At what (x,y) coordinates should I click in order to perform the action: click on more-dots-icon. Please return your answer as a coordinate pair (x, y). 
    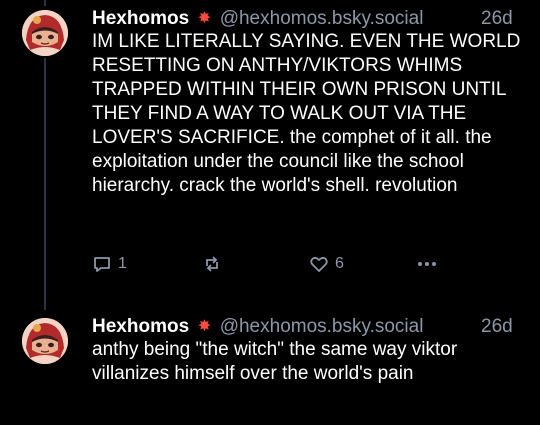
    Looking at the image, I should click on (427, 264).